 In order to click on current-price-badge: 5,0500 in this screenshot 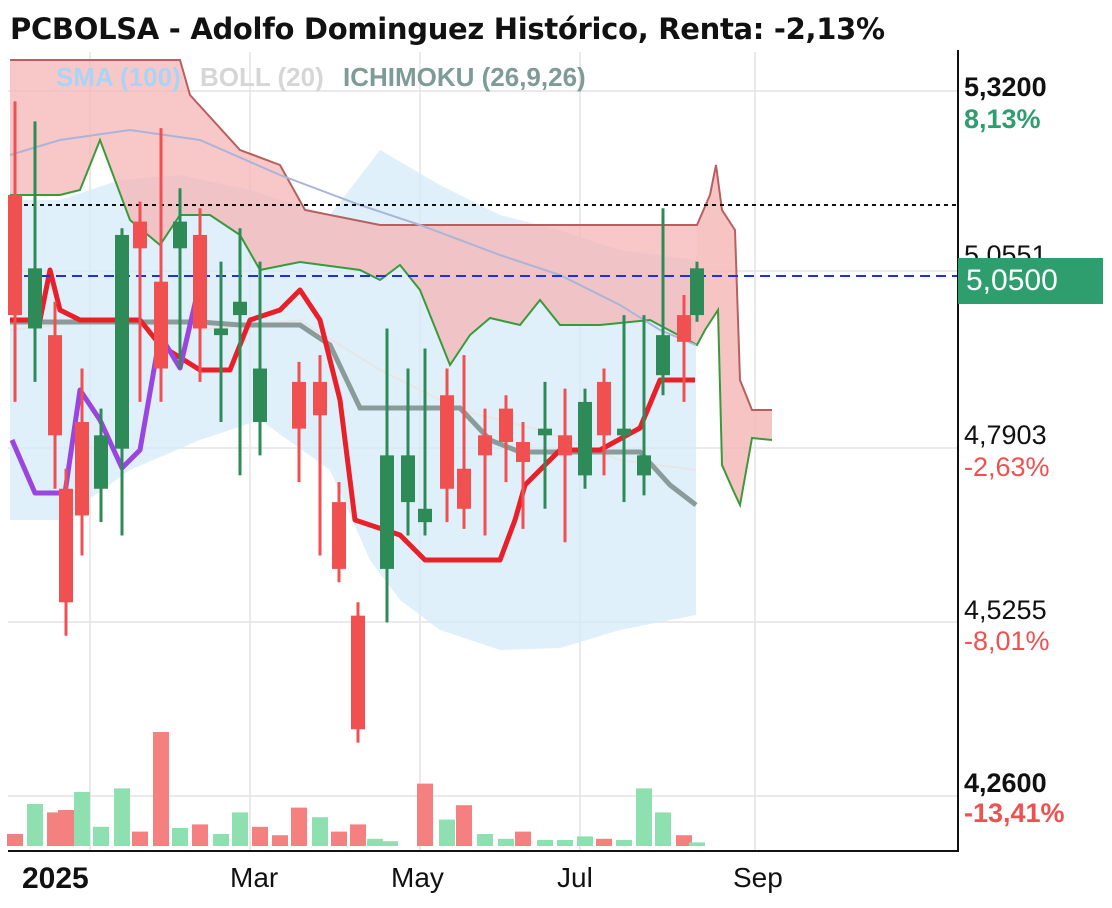, I will do `click(1030, 281)`.